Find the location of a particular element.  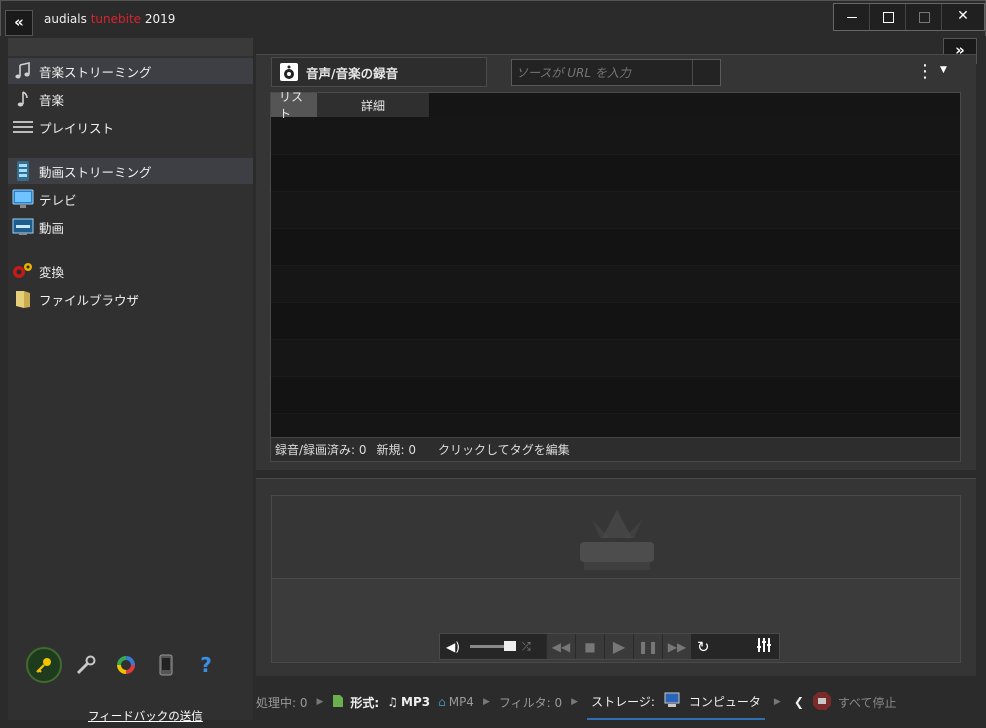

sidebar-item-label: プレイリスト is located at coordinates (77, 128).